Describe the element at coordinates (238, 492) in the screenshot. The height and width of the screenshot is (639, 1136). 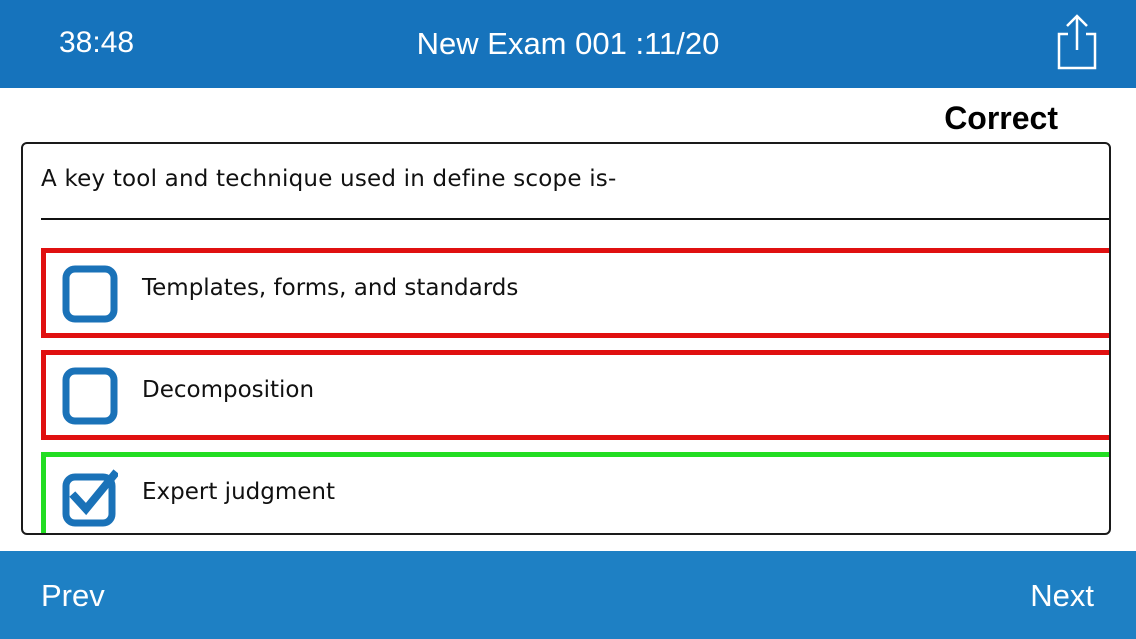
I see `answer-option-label: Expert judgment` at that location.